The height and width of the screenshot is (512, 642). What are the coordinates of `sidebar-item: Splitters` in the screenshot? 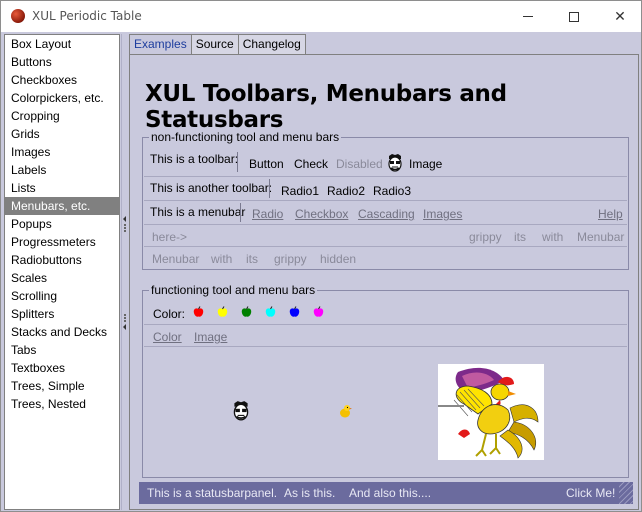 It's located at (62, 314).